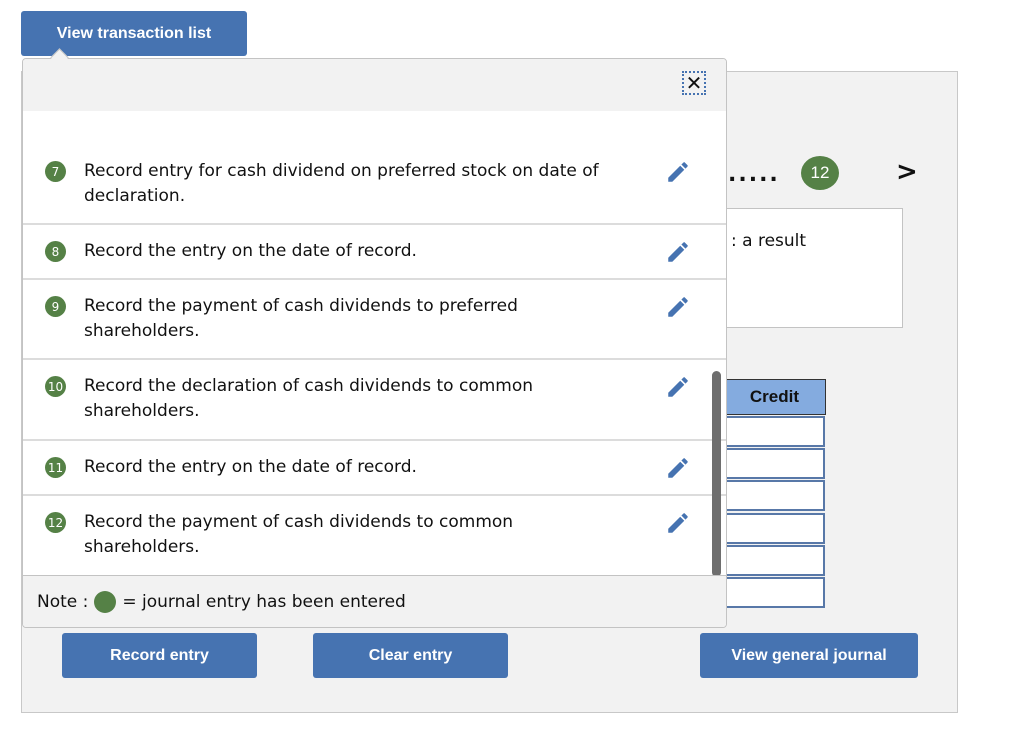 This screenshot has width=1024, height=743. I want to click on entered-badge: 12, so click(55, 522).